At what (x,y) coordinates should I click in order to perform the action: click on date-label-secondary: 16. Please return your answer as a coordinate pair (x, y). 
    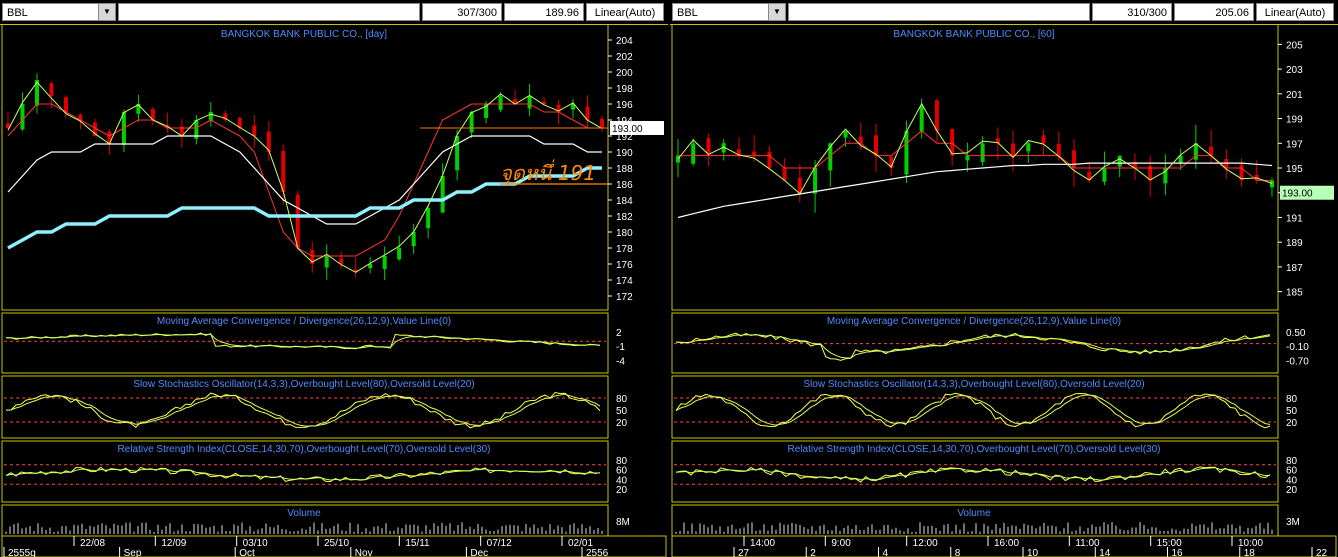
    Looking at the image, I should click on (1178, 552).